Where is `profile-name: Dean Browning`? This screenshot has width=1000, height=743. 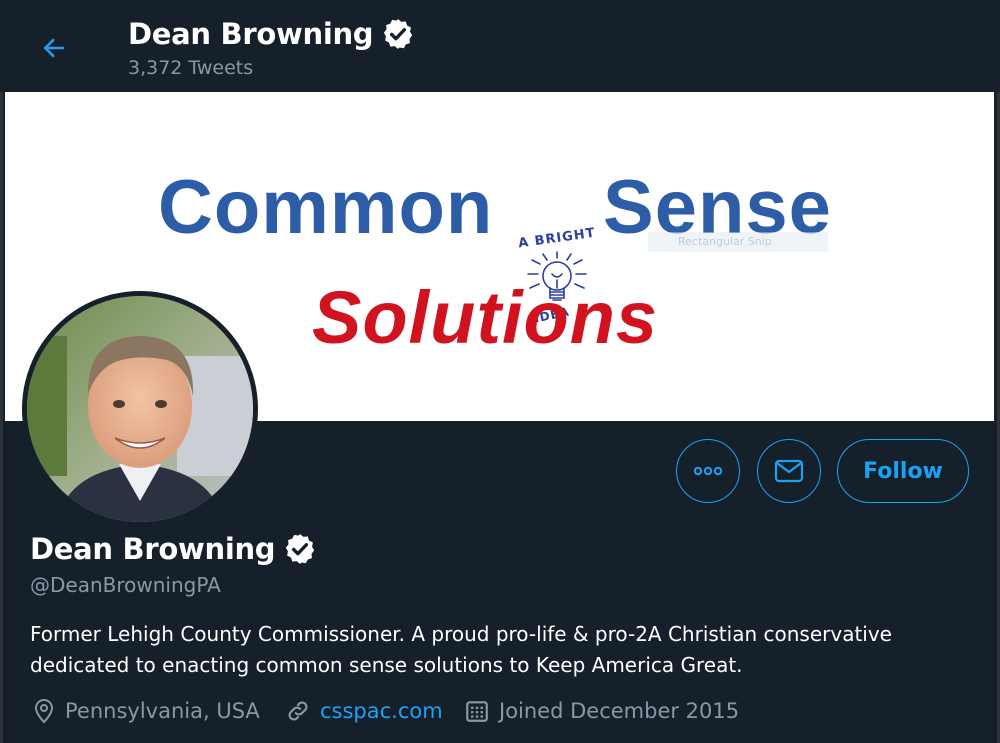
profile-name: Dean Browning is located at coordinates (153, 549).